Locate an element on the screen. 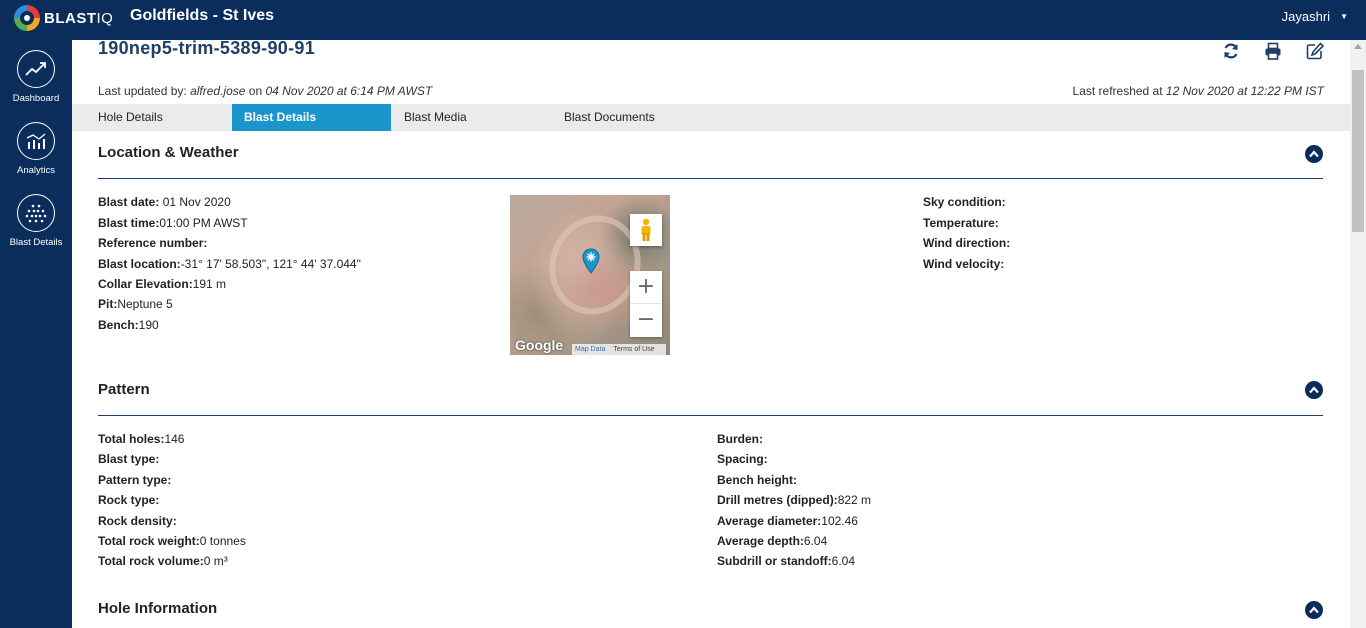  field-reference-number: Reference number: is located at coordinates (153, 243).